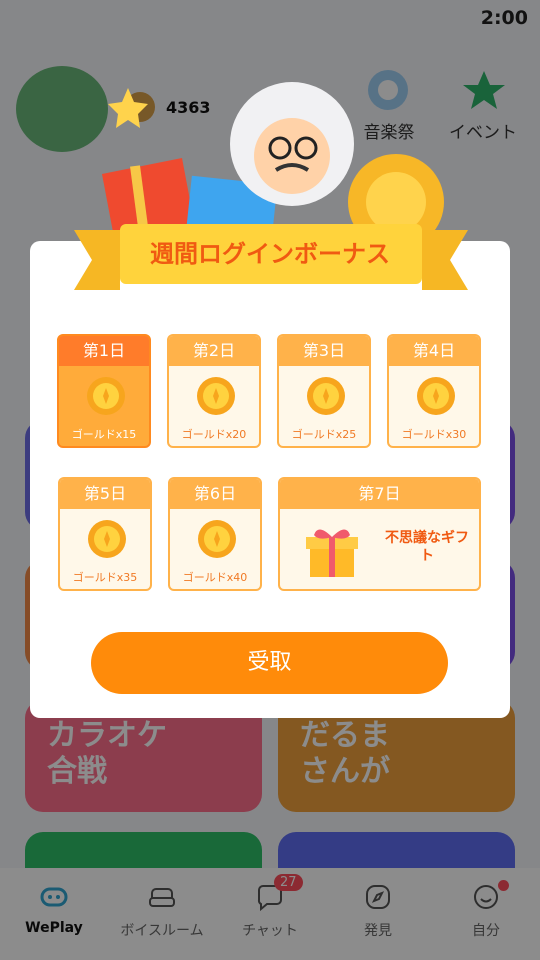 This screenshot has height=960, width=540. I want to click on day-5-reward: 第5日 ゴールドx35, so click(105, 534).